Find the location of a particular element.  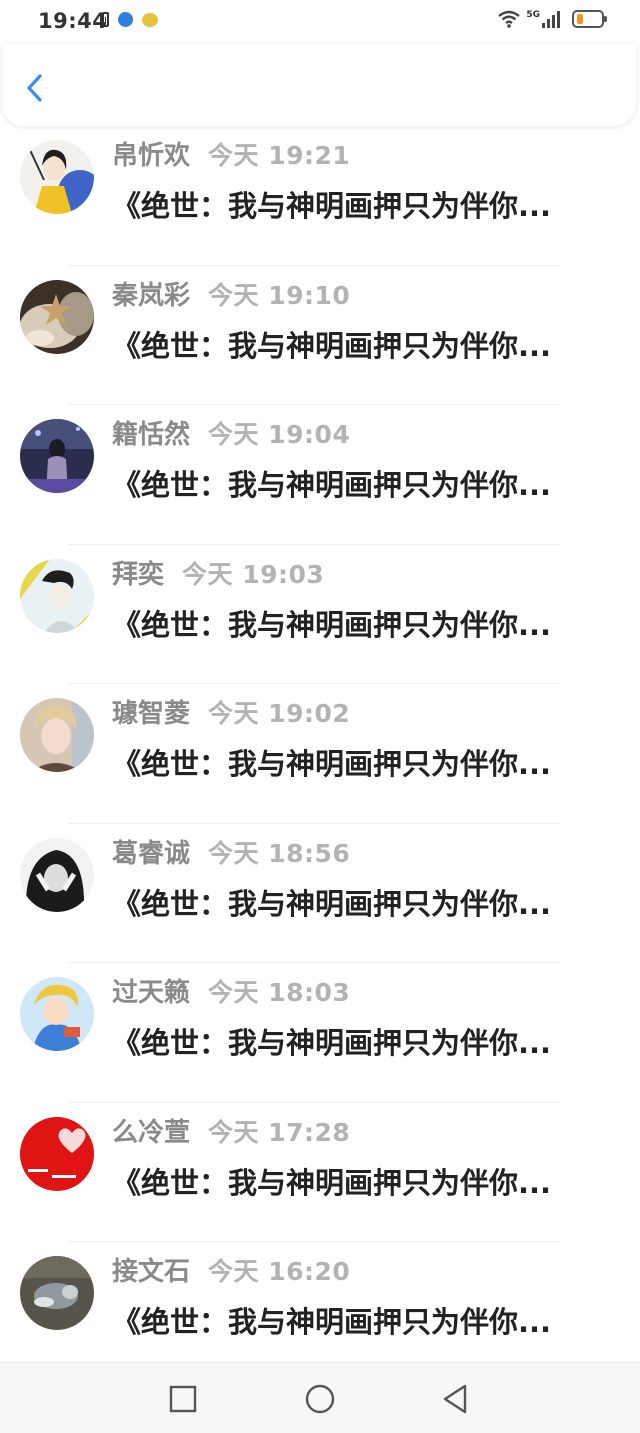

network-type-label: 5G is located at coordinates (533, 15).